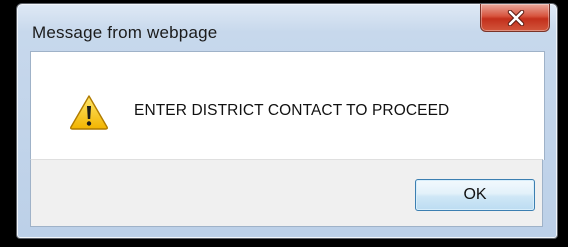 The image size is (568, 247). What do you see at coordinates (475, 195) in the screenshot?
I see `ok-button: OK` at bounding box center [475, 195].